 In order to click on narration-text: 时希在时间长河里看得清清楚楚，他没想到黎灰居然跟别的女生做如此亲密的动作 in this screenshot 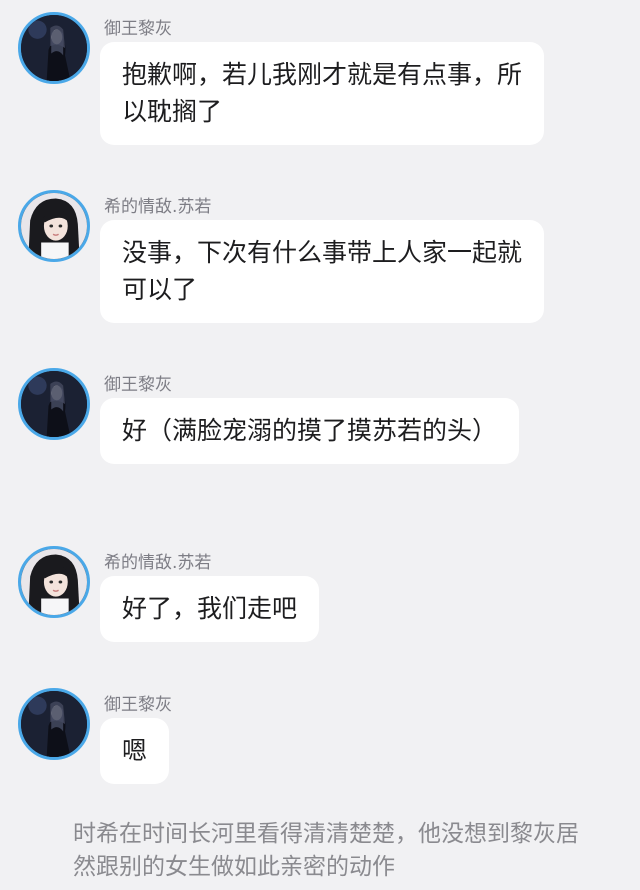, I will do `click(326, 850)`.